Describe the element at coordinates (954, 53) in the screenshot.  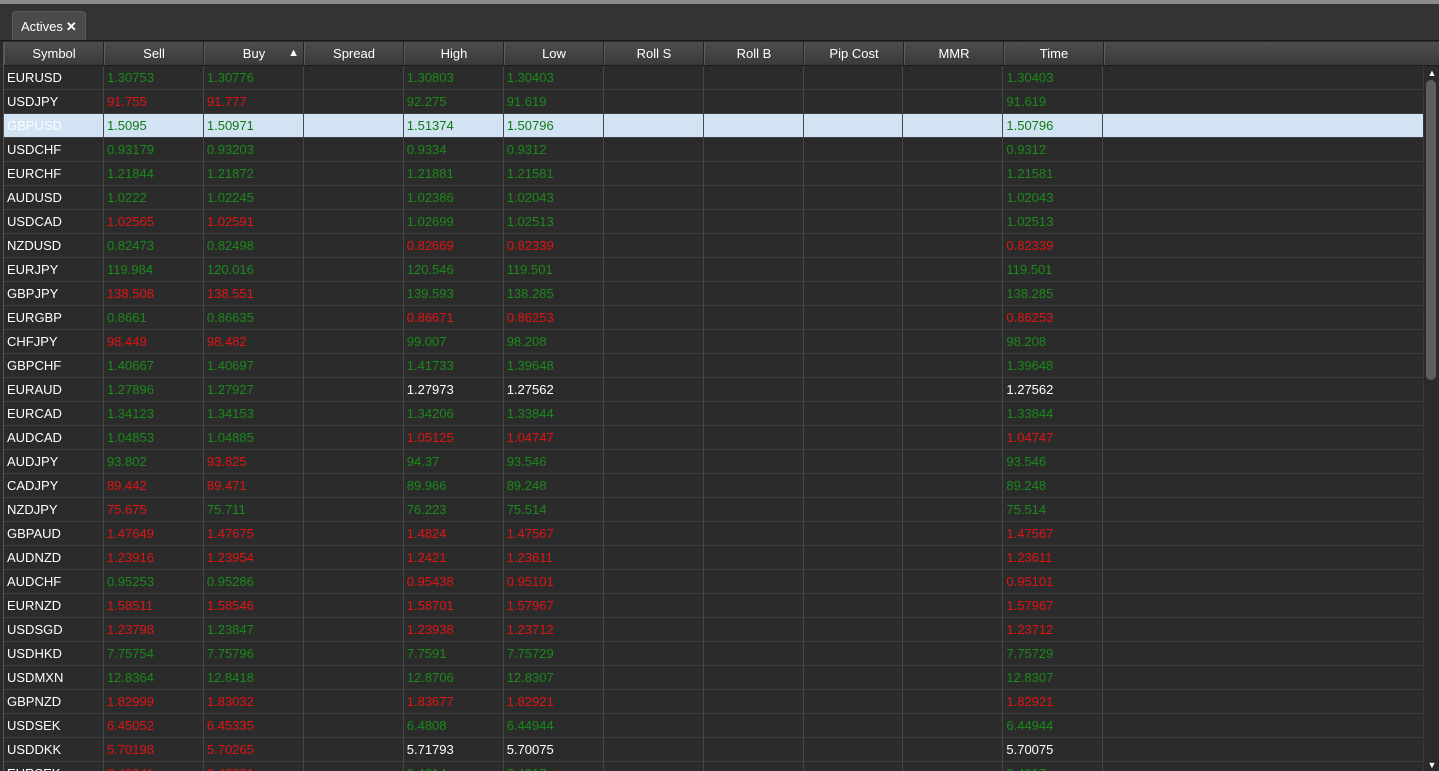
I see `column-header-mmr: MMR` at that location.